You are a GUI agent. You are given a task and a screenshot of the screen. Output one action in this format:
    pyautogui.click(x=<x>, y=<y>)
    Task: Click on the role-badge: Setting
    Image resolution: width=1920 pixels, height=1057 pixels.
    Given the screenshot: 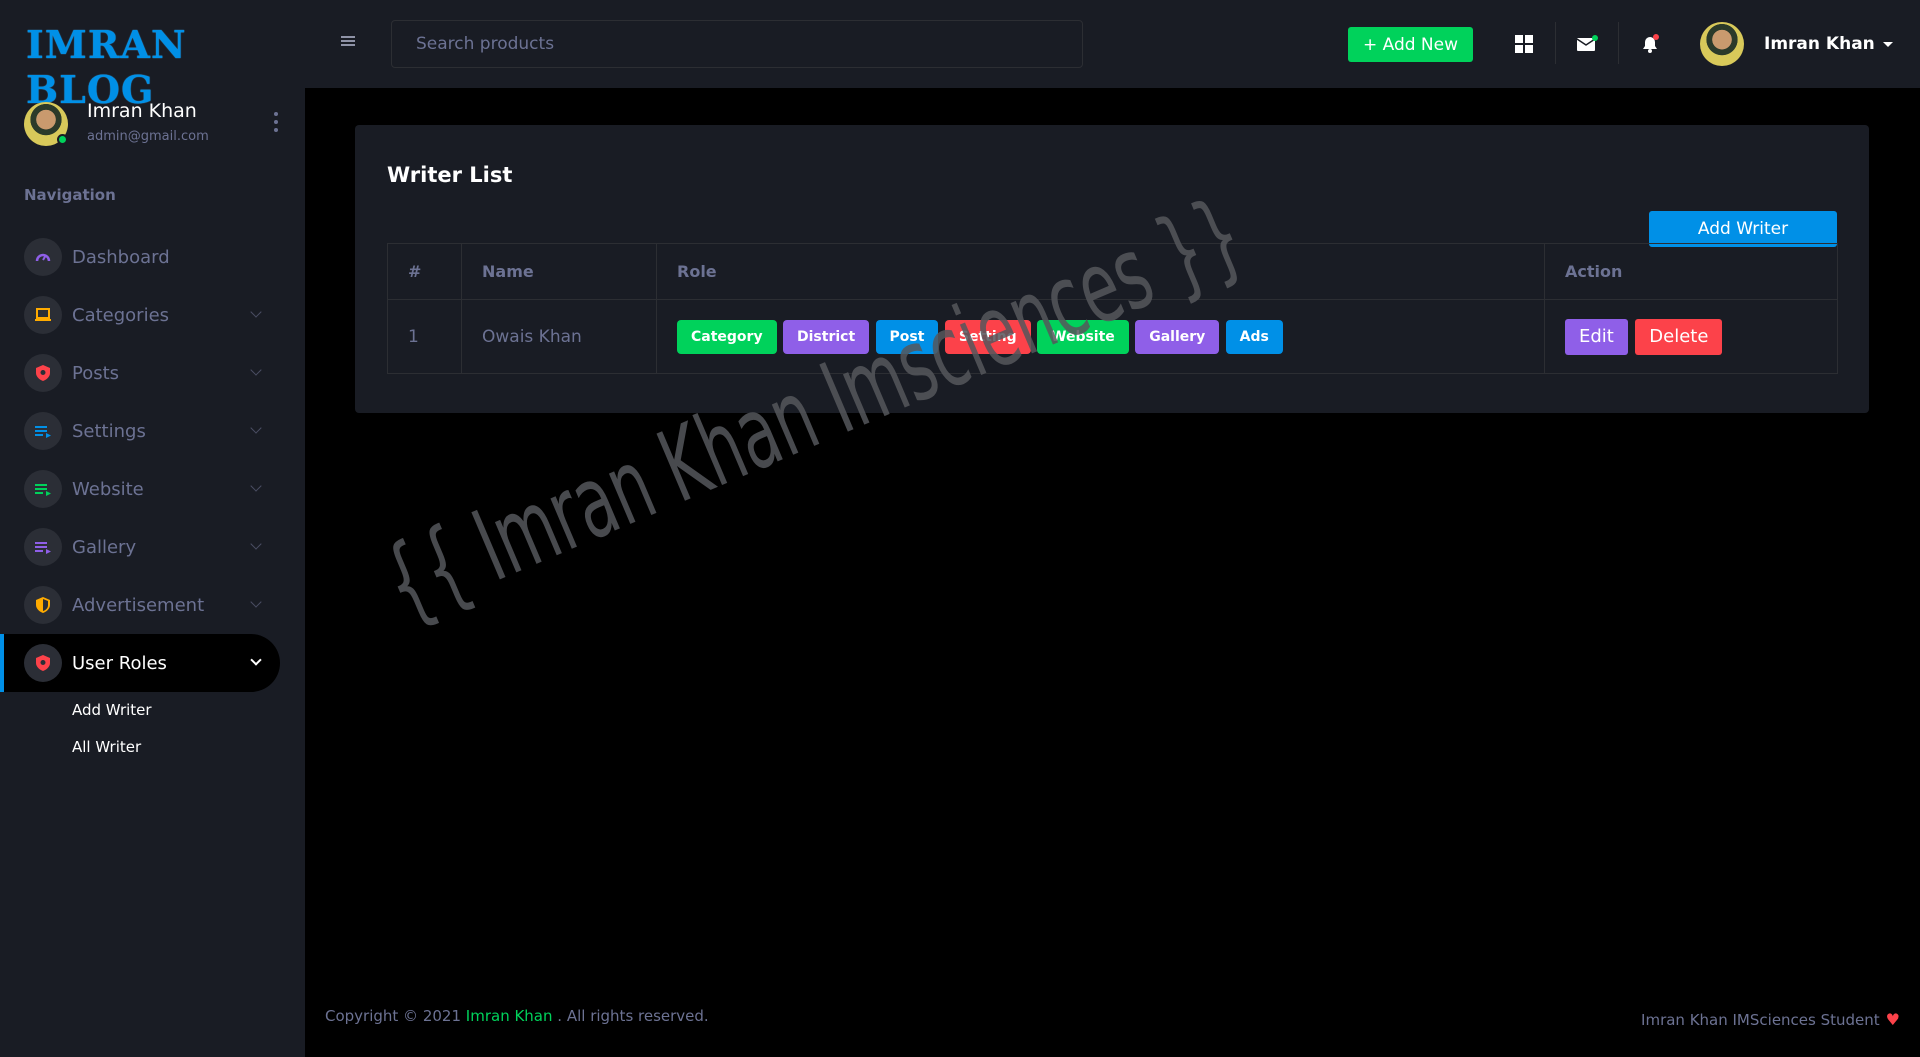 What is the action you would take?
    pyautogui.click(x=987, y=336)
    